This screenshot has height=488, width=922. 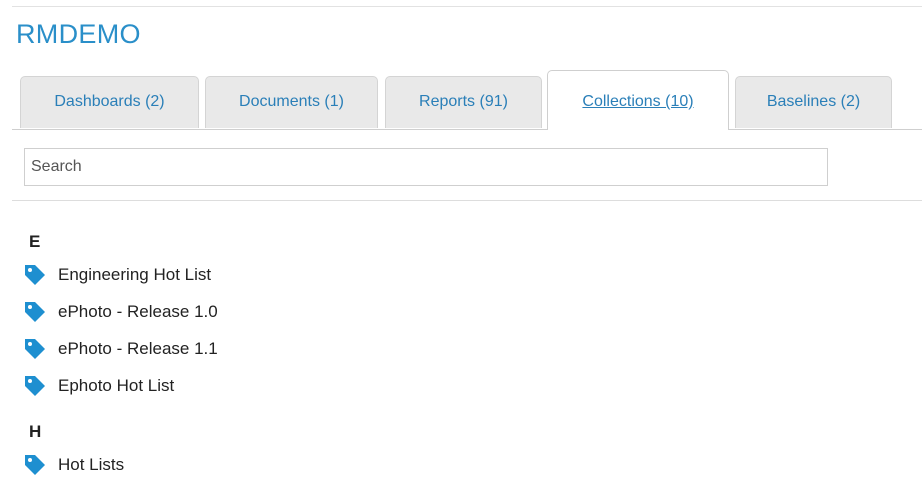 I want to click on collection-item-label: ePhoto - Release 1.1, so click(x=138, y=348).